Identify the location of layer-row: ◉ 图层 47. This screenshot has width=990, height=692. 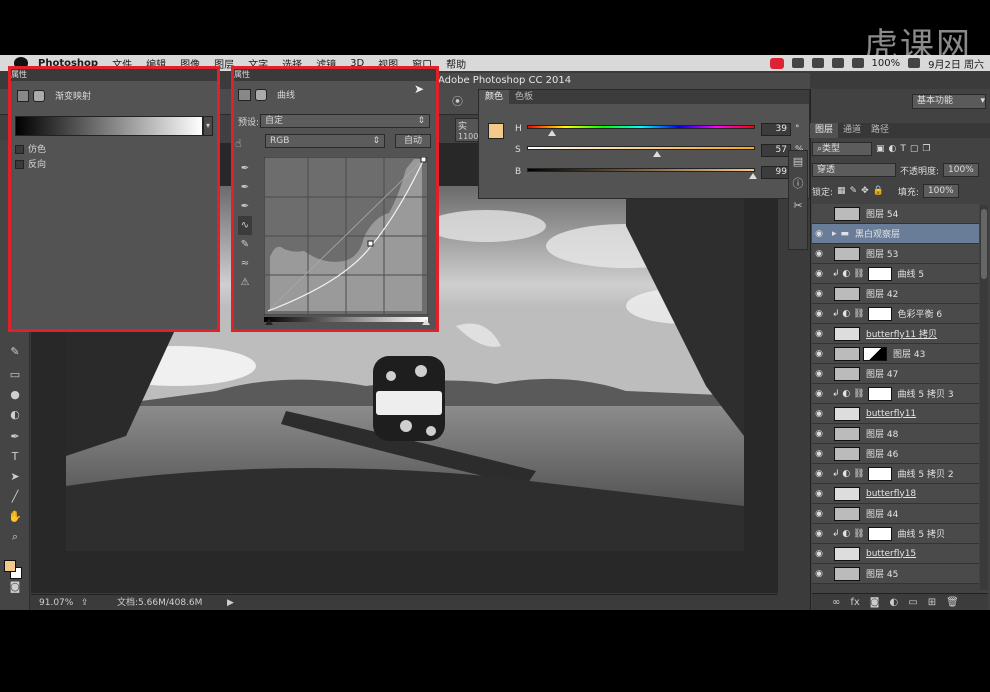
(895, 374).